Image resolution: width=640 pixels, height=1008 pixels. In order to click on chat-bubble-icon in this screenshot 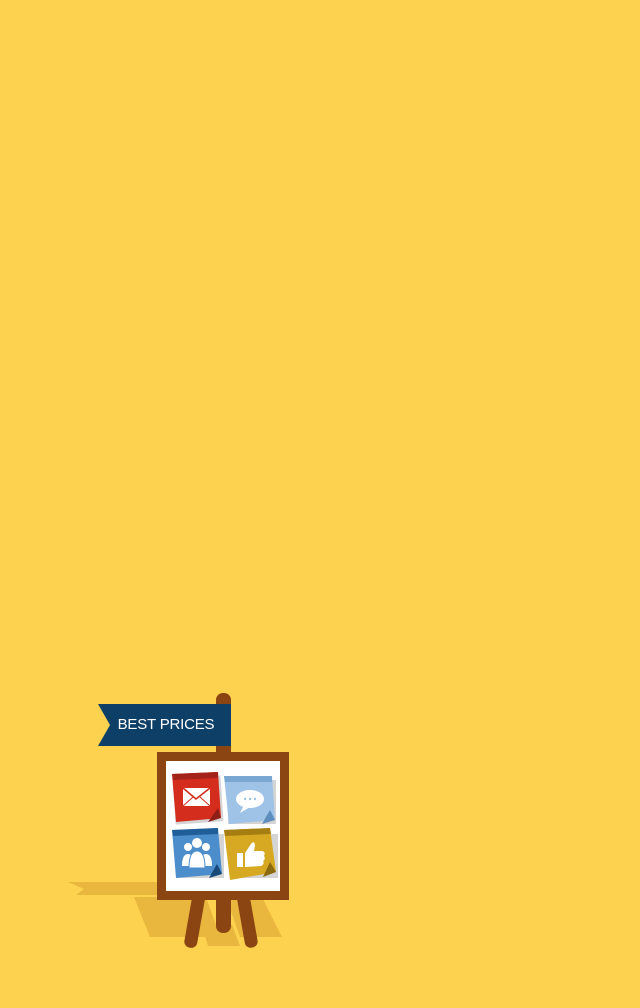, I will do `click(250, 800)`.